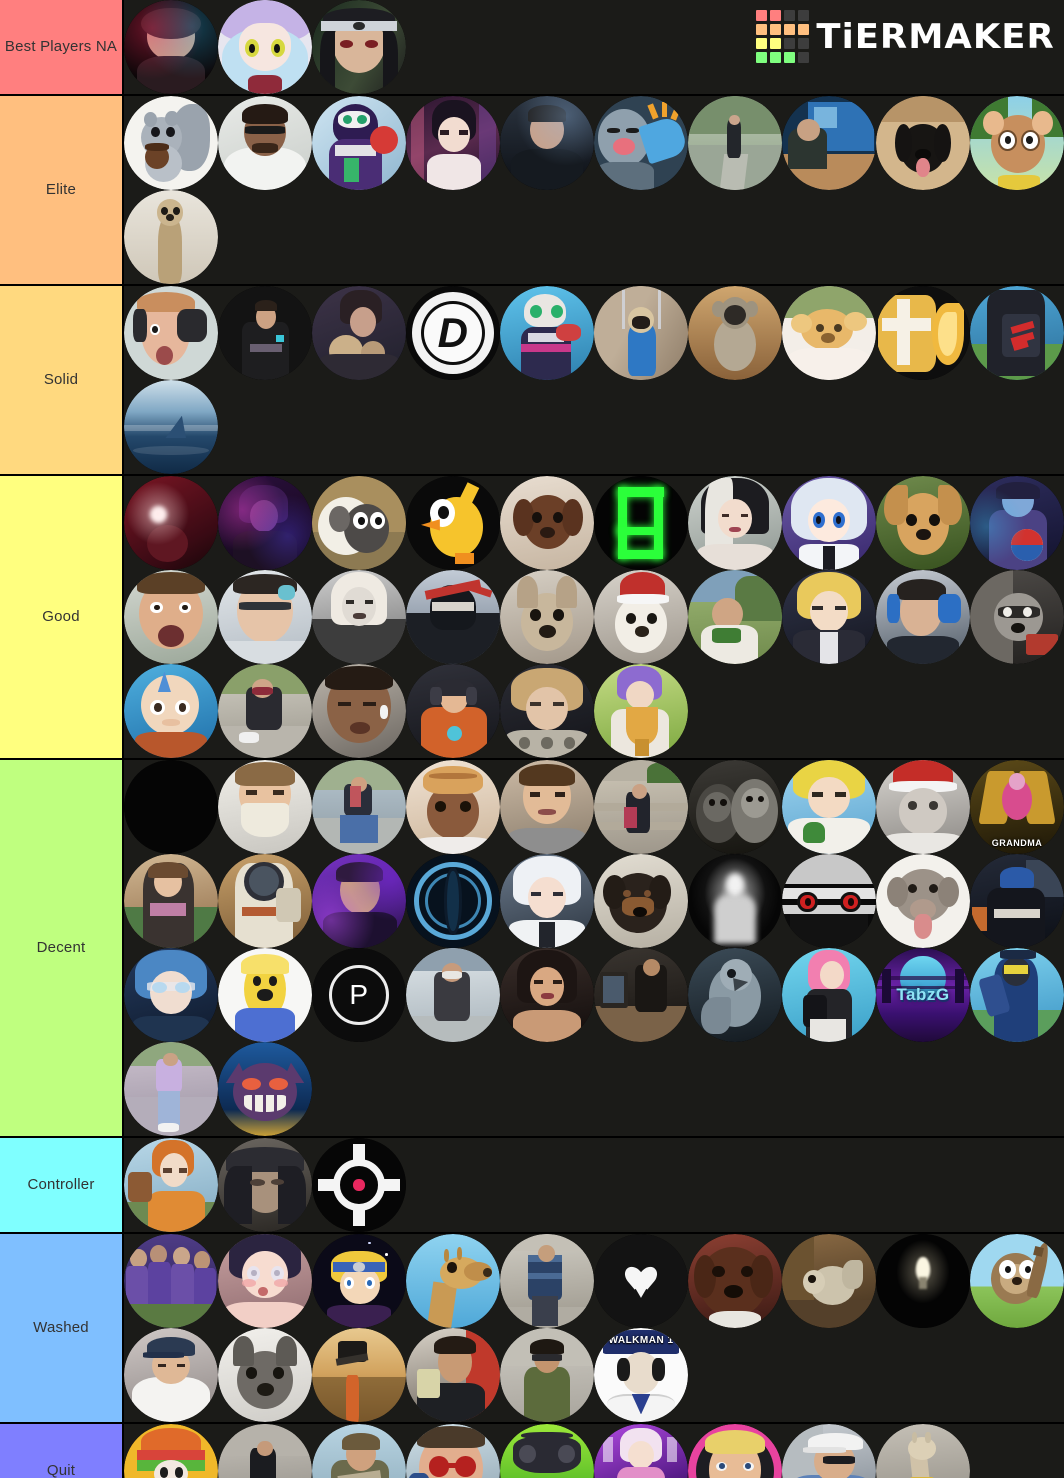 The height and width of the screenshot is (1478, 1064). Describe the element at coordinates (265, 333) in the screenshot. I see `teen-black-shirt-dark` at that location.